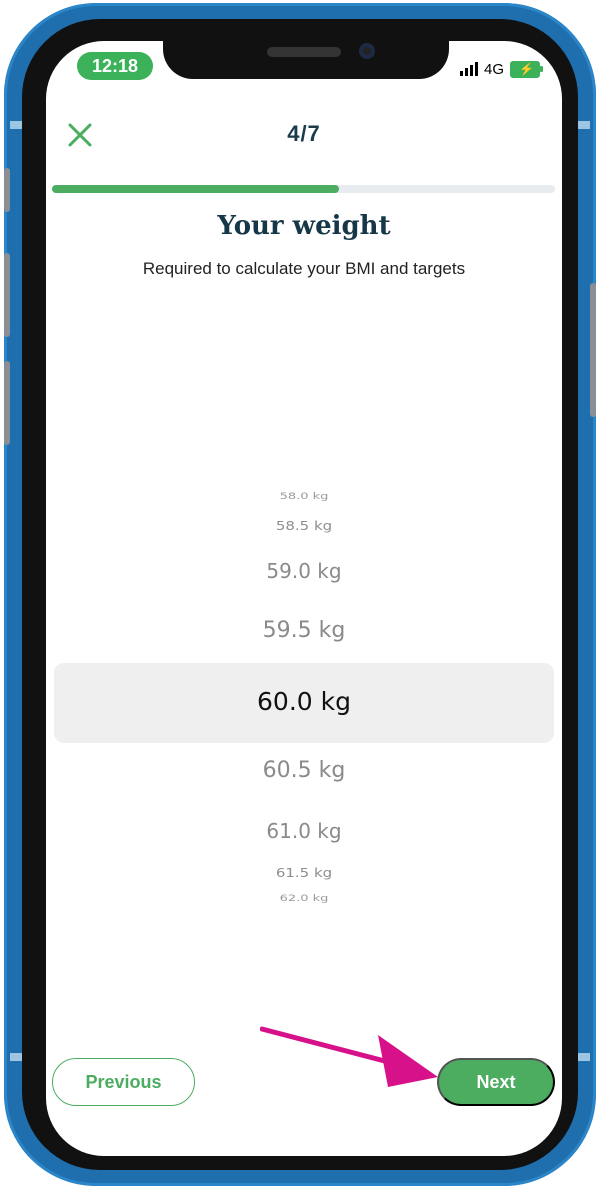 This screenshot has width=600, height=1189. Describe the element at coordinates (496, 1082) in the screenshot. I see `next-button: Next` at that location.